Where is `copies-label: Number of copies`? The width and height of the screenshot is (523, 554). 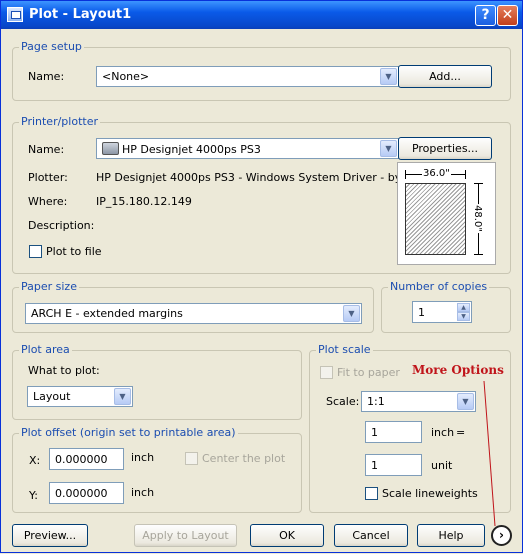
copies-label: Number of copies is located at coordinates (439, 286).